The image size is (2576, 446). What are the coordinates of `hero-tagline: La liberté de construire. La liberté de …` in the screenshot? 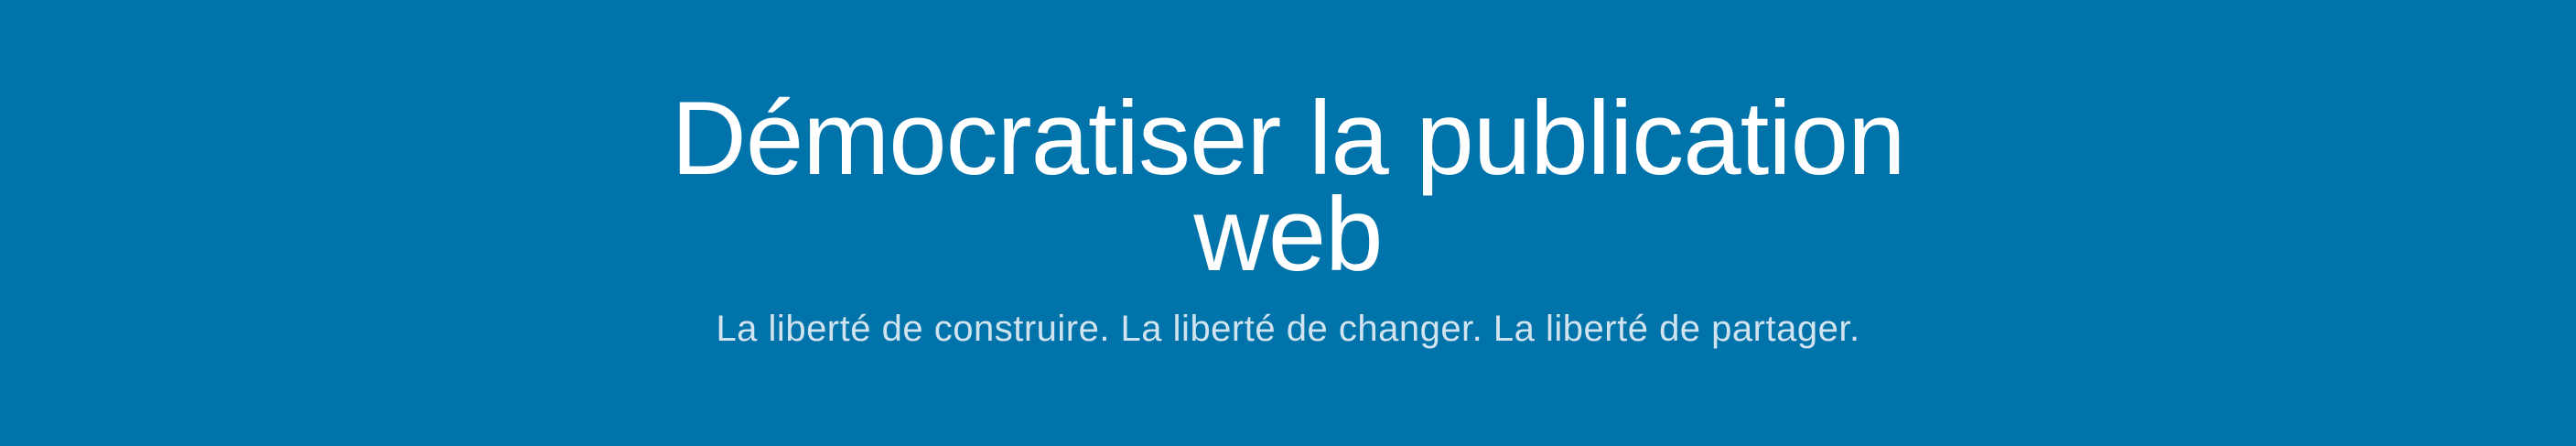 It's located at (1288, 329).